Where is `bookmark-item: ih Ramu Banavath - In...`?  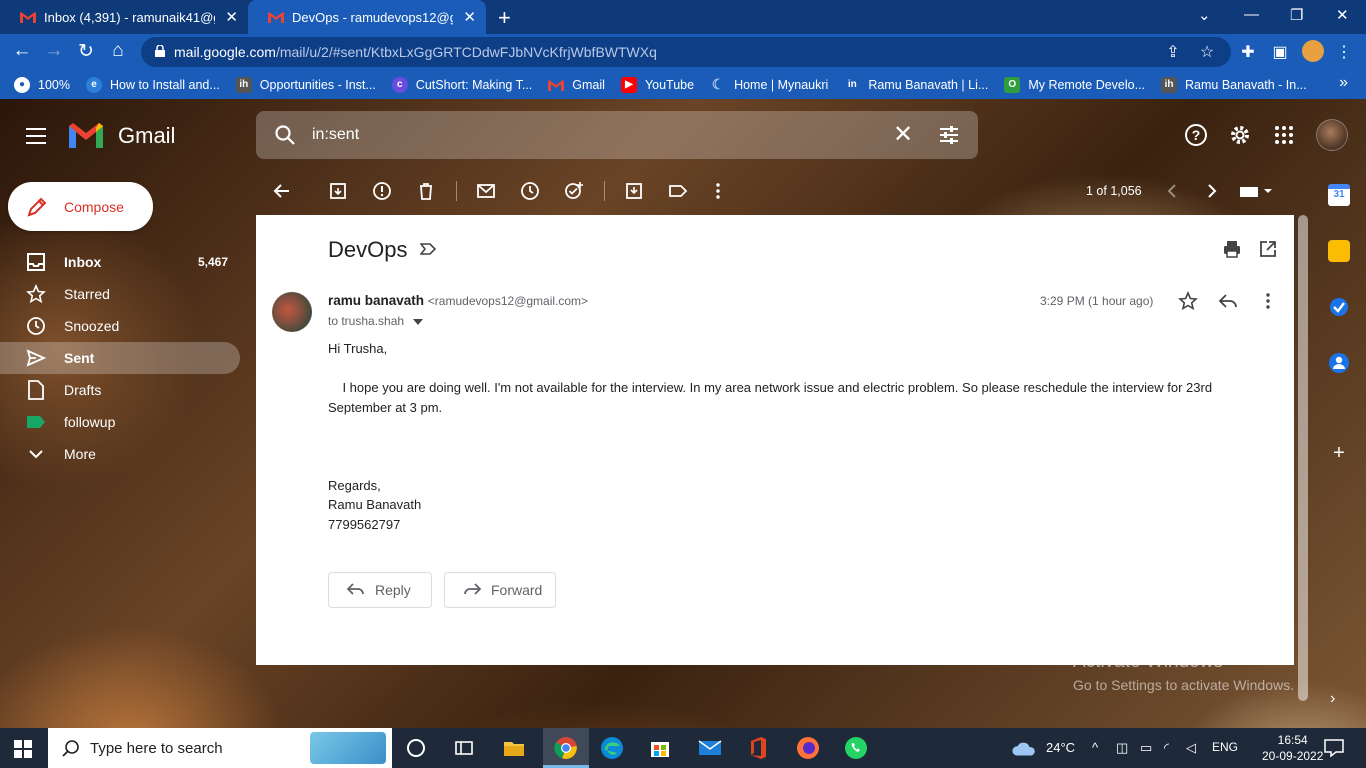 bookmark-item: ih Ramu Banavath - In... is located at coordinates (1234, 84).